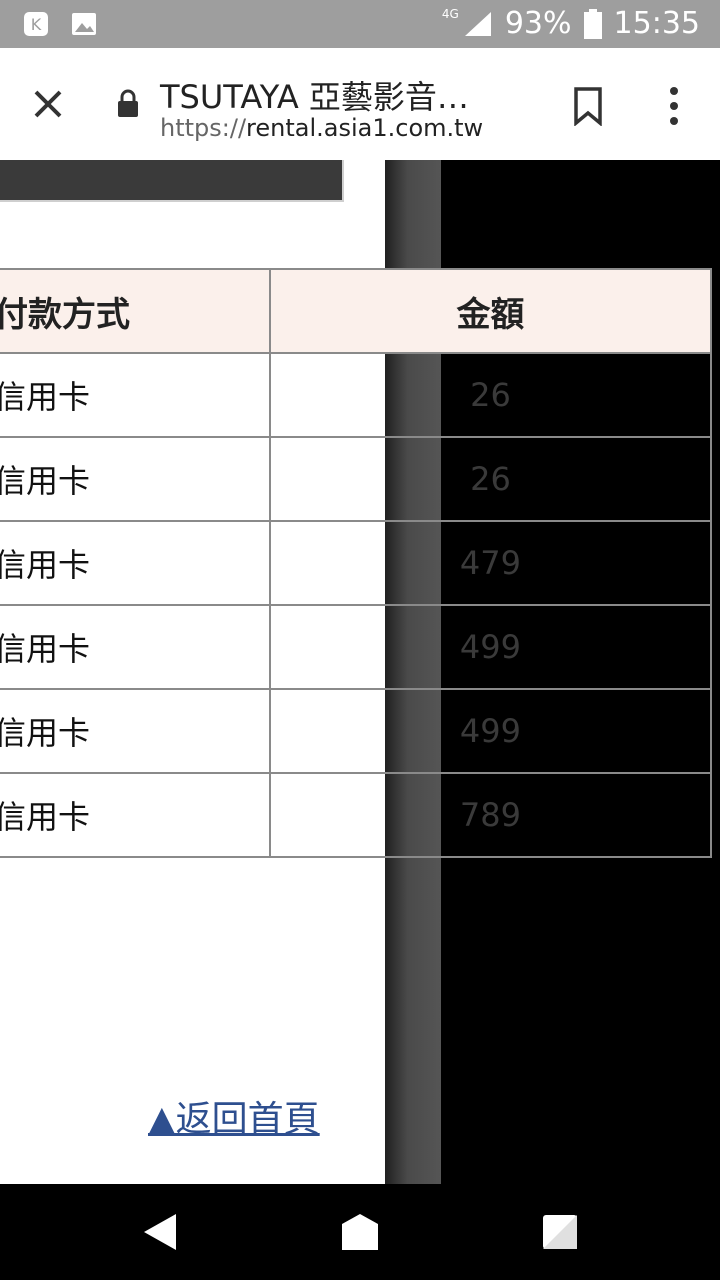 This screenshot has height=1280, width=720. I want to click on app-notification-icon: K, so click(36, 24).